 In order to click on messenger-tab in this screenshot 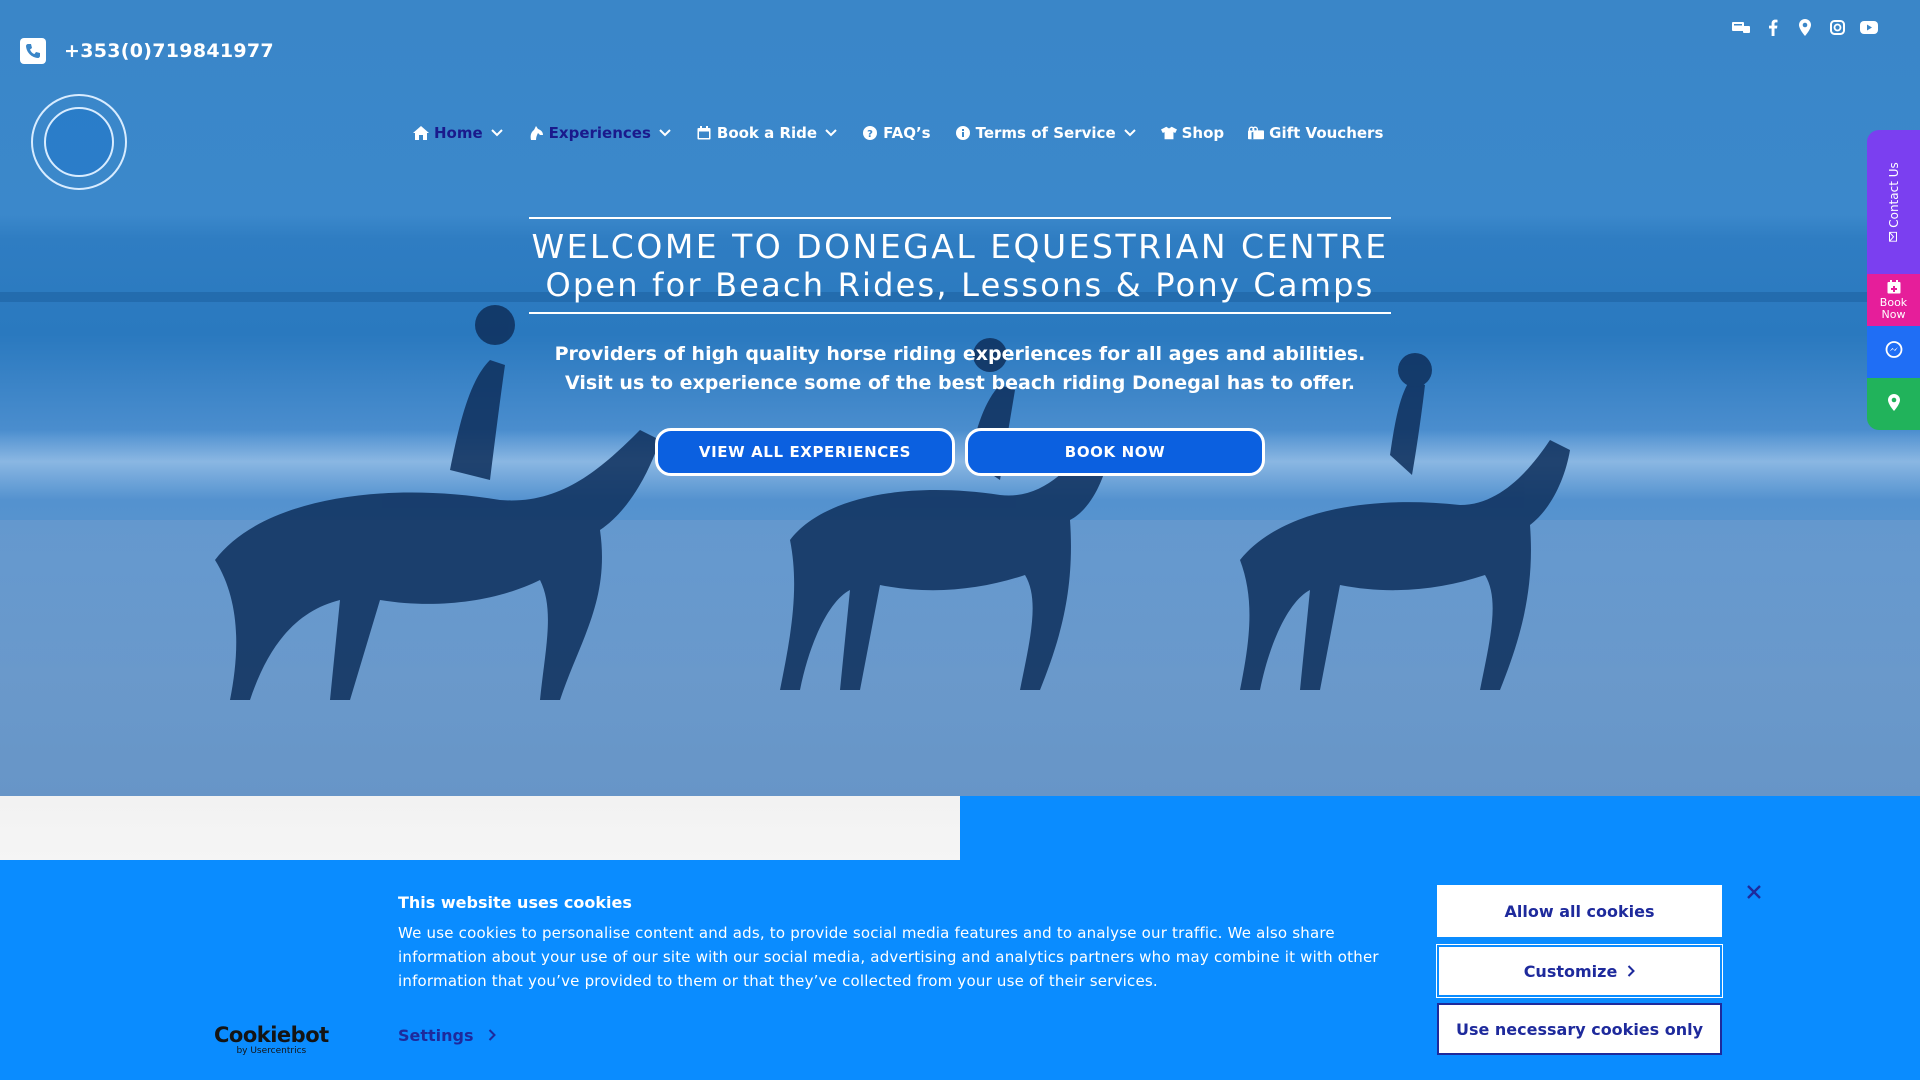, I will do `click(1893, 352)`.